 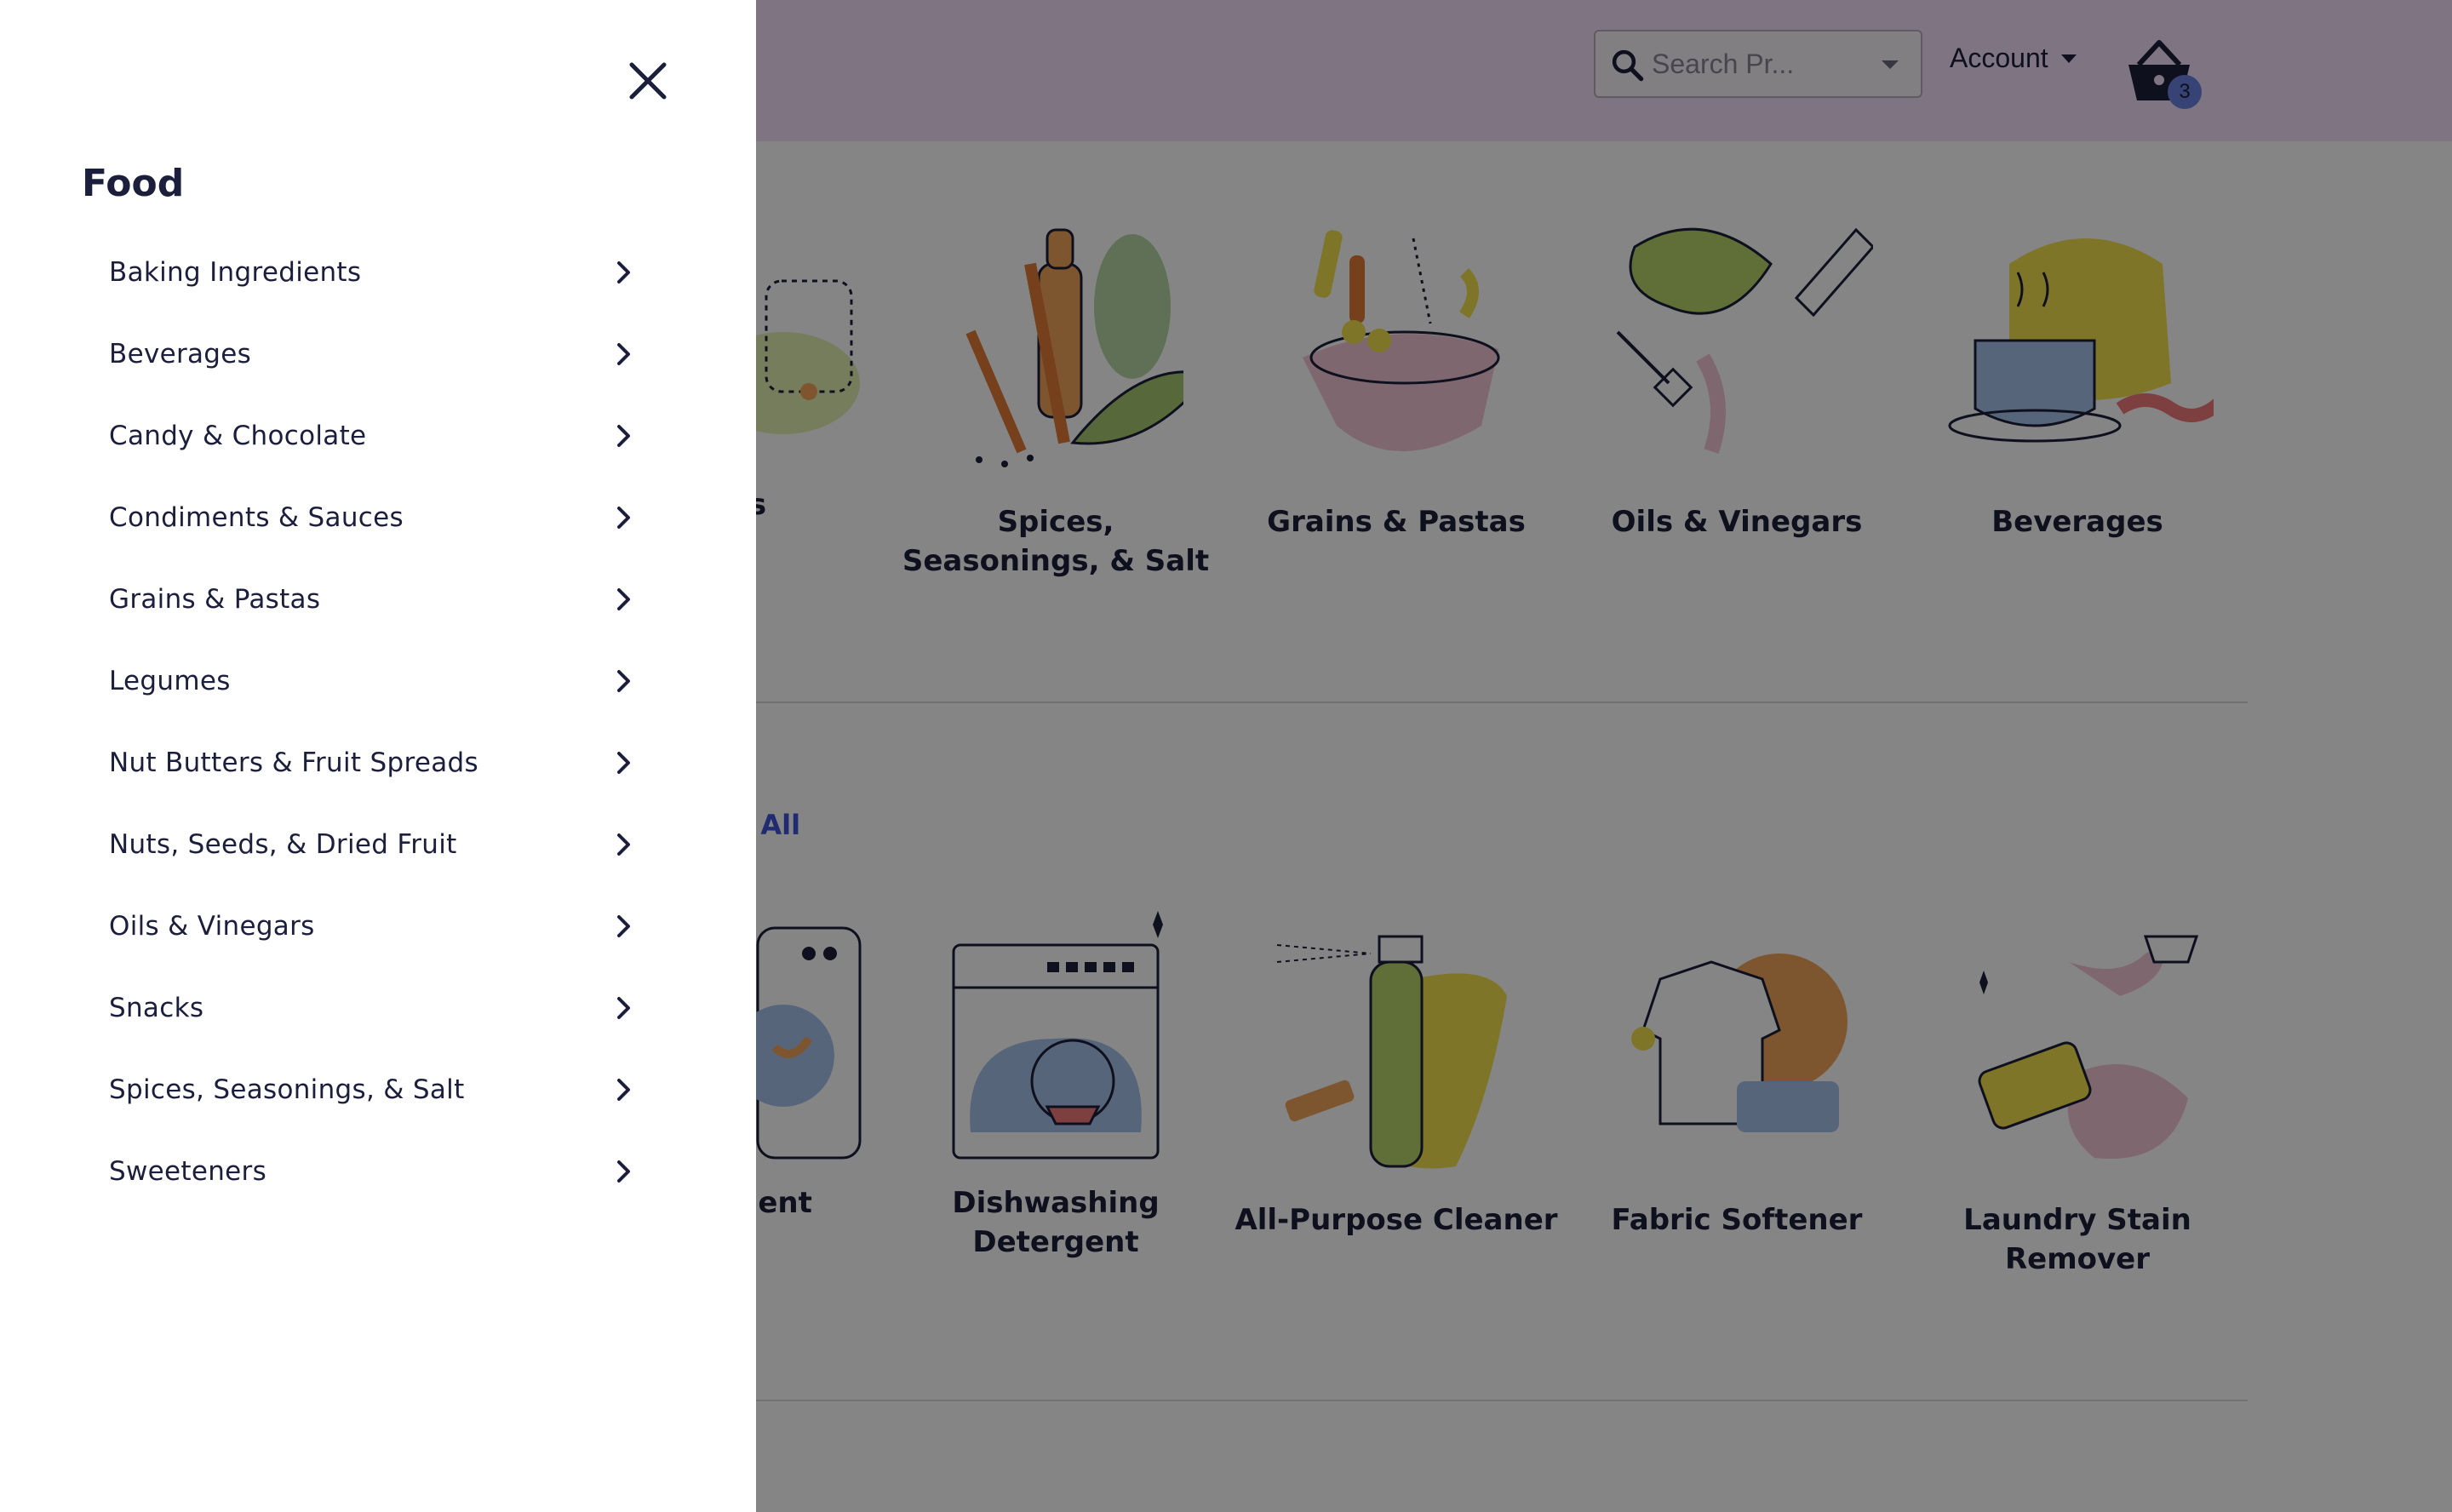 What do you see at coordinates (283, 844) in the screenshot?
I see `category-menu-item-label: Nuts, Seeds, & Dried Fruit` at bounding box center [283, 844].